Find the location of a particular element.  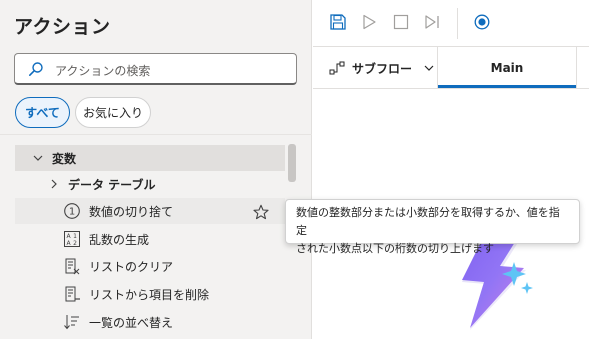

list-clear-icon is located at coordinates (72, 266).